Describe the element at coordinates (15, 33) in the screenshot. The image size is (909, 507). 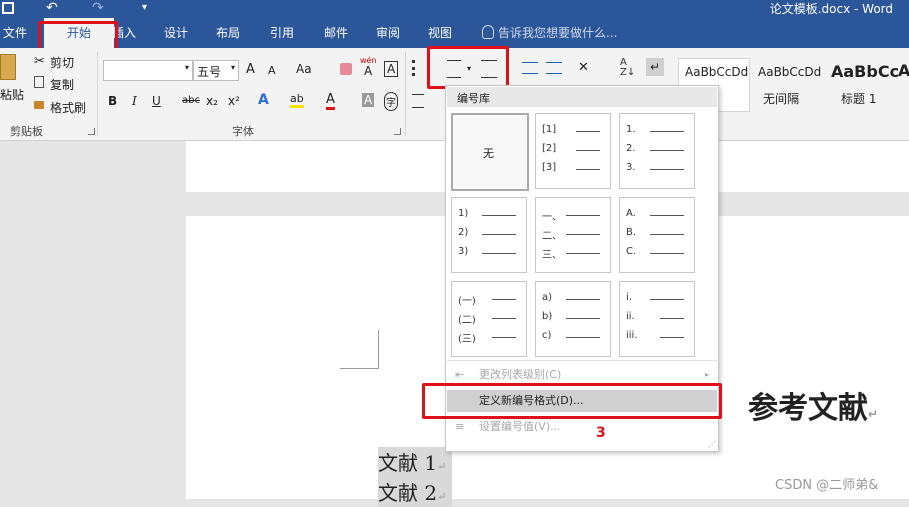
I see `tab-file: 文件` at that location.